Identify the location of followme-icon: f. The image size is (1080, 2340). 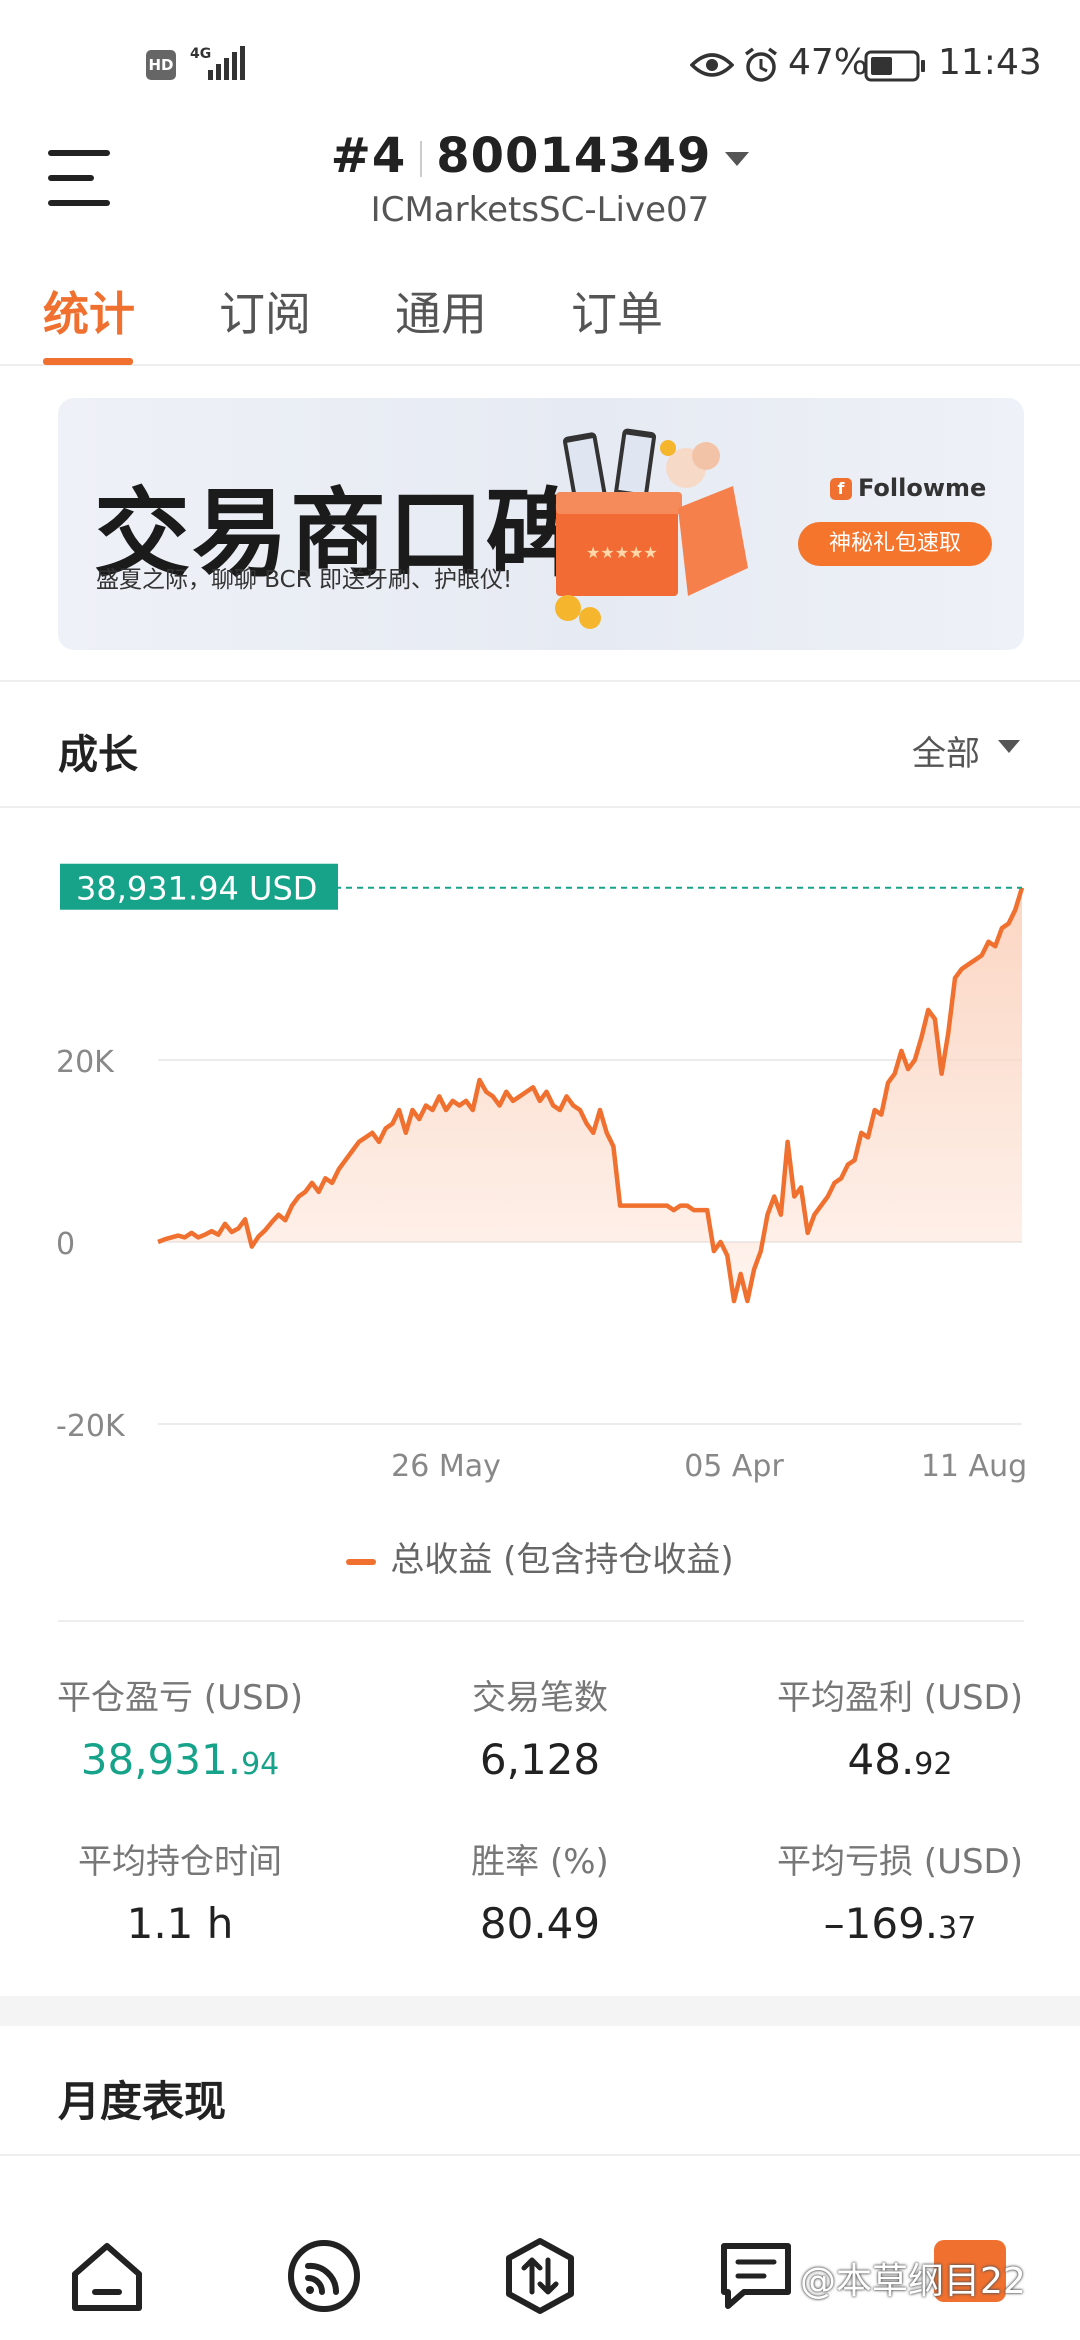
(841, 489).